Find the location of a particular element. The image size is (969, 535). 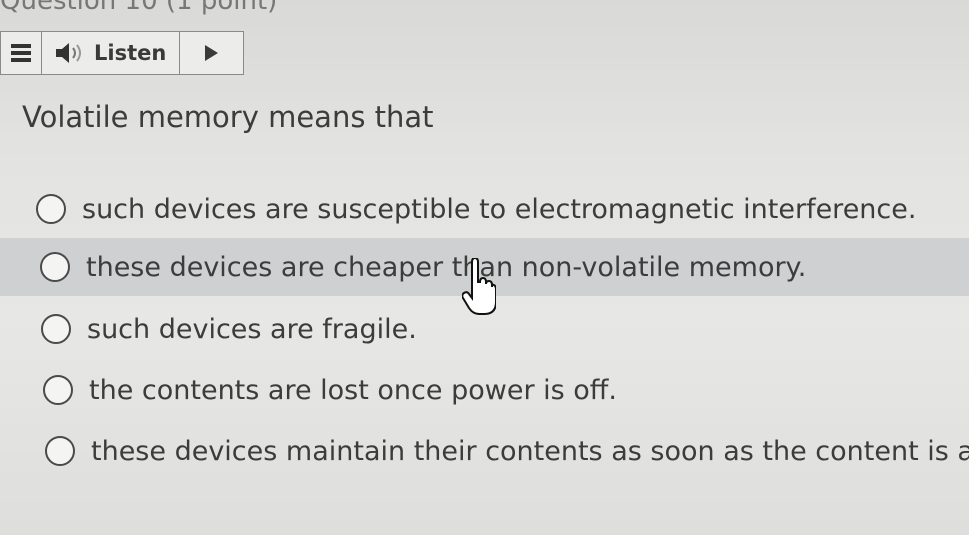

answer-option: the contents are lost once power is off. is located at coordinates (484, 390).